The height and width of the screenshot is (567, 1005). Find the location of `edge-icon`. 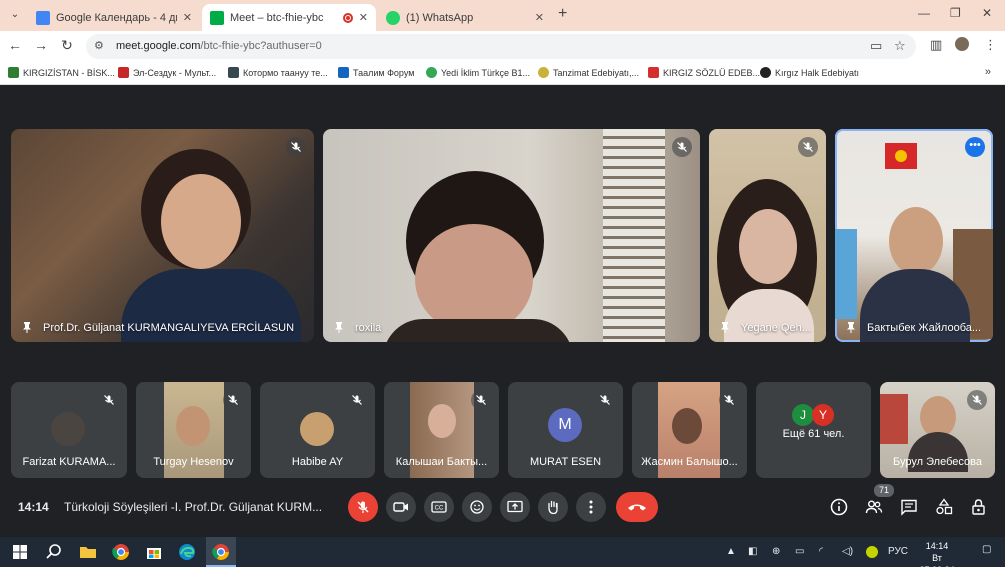

edge-icon is located at coordinates (187, 552).